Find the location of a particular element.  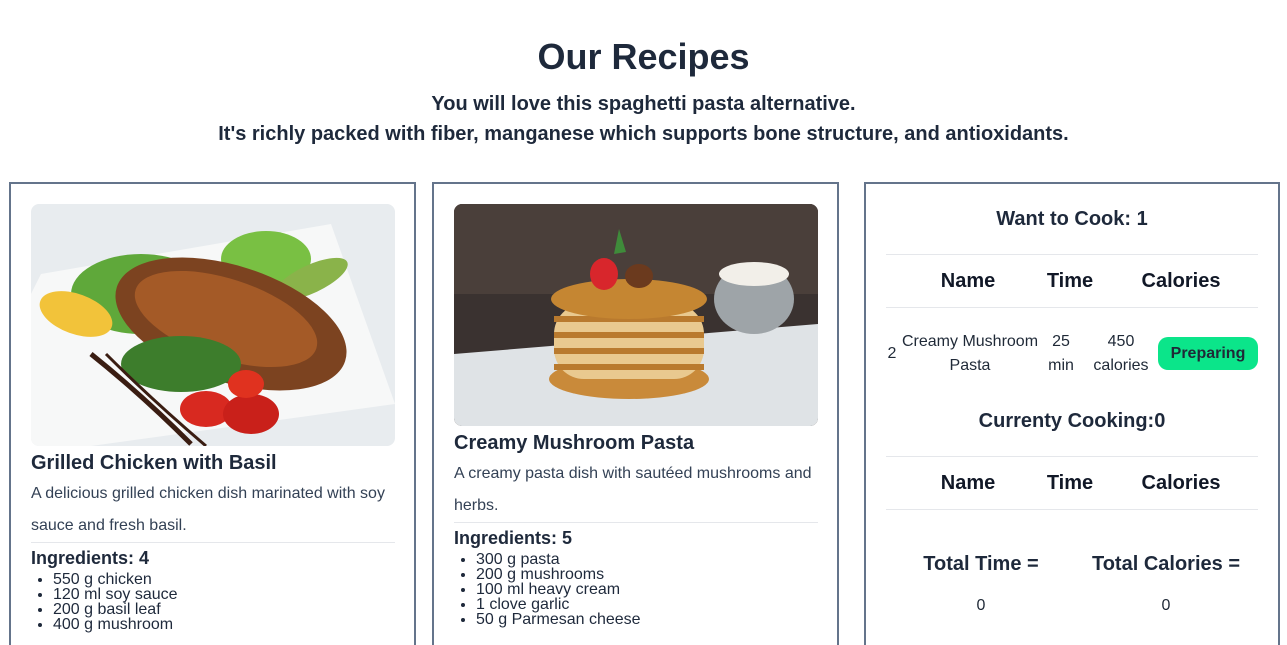

recipe-title: Creamy Mushroom Pasta is located at coordinates (574, 443).